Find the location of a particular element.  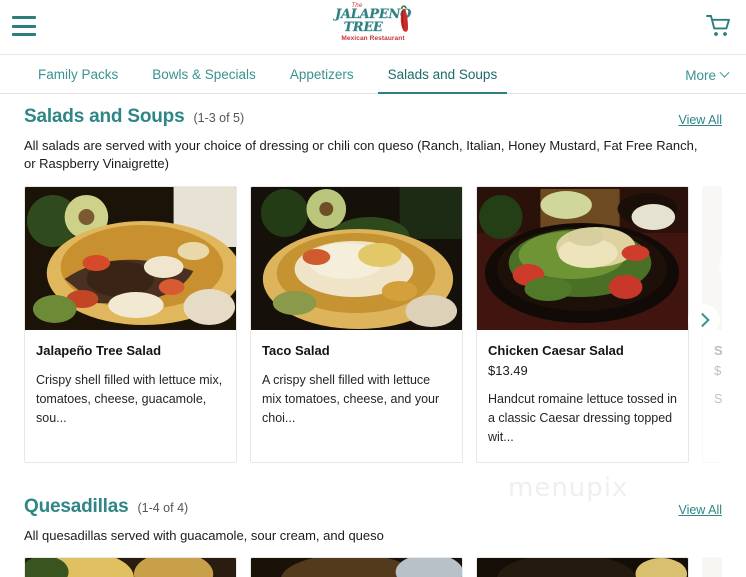

section-item-count: (1-3 of 5) is located at coordinates (219, 118).